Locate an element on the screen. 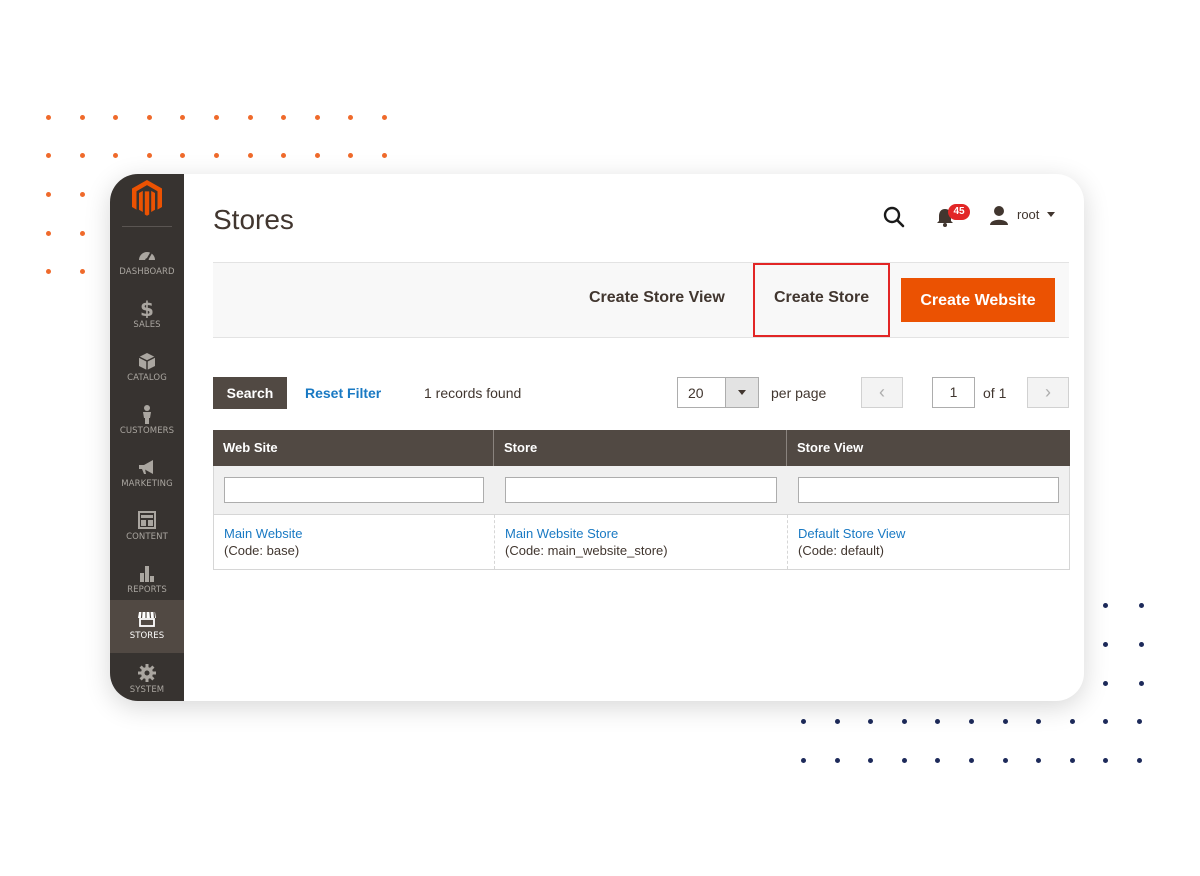  gear-icon is located at coordinates (147, 673).